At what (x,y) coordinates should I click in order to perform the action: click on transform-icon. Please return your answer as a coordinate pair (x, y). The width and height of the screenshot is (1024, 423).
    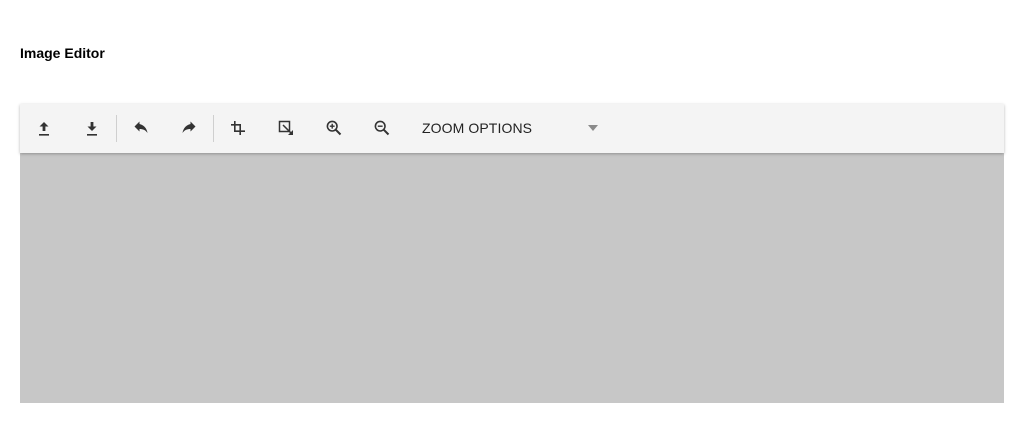
    Looking at the image, I should click on (286, 128).